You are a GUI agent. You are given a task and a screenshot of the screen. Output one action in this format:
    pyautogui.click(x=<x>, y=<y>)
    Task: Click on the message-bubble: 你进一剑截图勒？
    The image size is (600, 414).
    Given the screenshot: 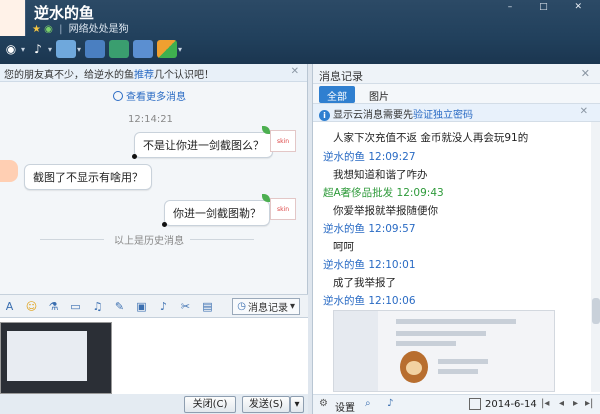 What is the action you would take?
    pyautogui.click(x=217, y=213)
    